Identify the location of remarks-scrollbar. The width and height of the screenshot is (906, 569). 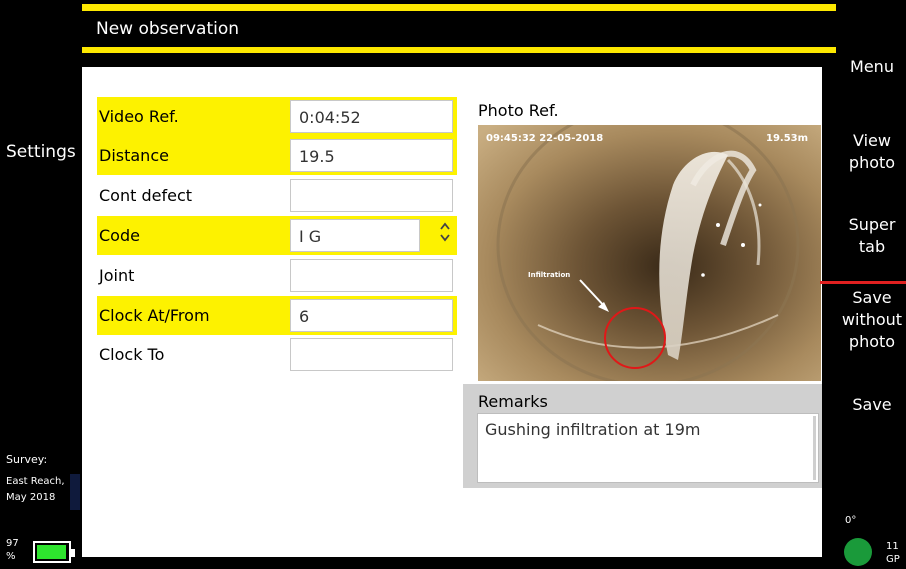
(814, 448).